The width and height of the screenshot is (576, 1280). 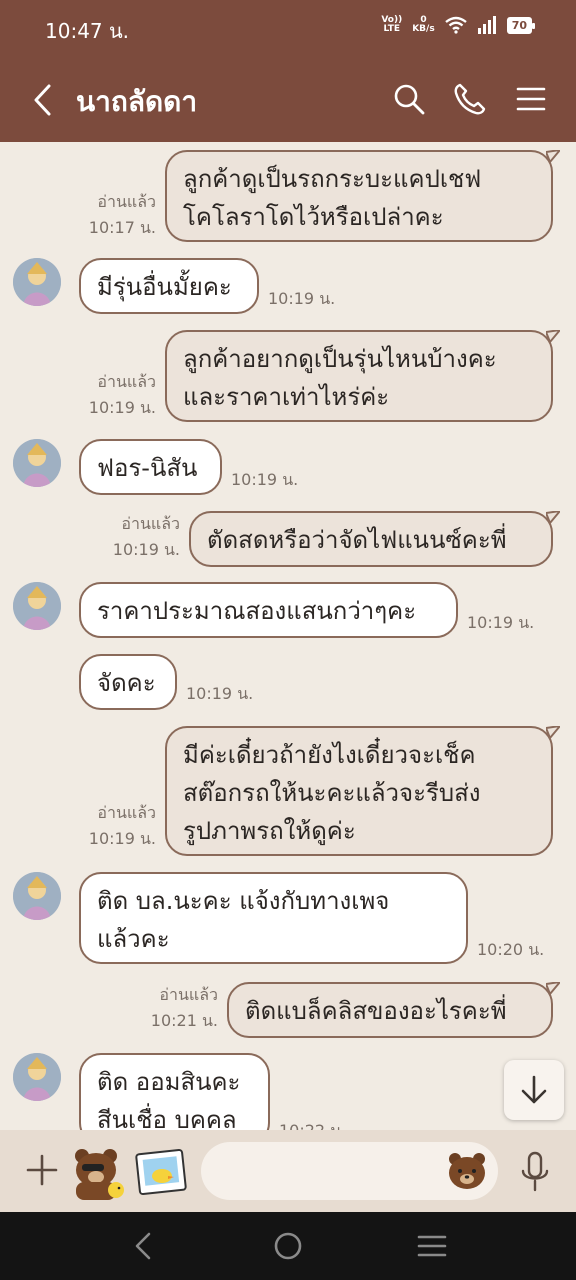 What do you see at coordinates (470, 99) in the screenshot?
I see `phone-icon` at bounding box center [470, 99].